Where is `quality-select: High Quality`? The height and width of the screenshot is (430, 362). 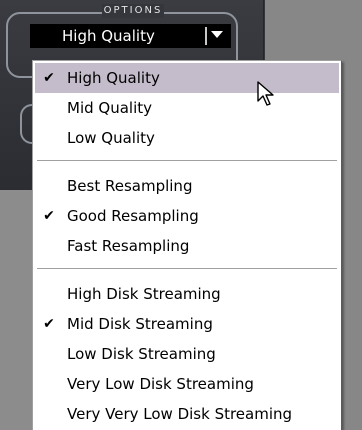
quality-select: High Quality is located at coordinates (130, 36).